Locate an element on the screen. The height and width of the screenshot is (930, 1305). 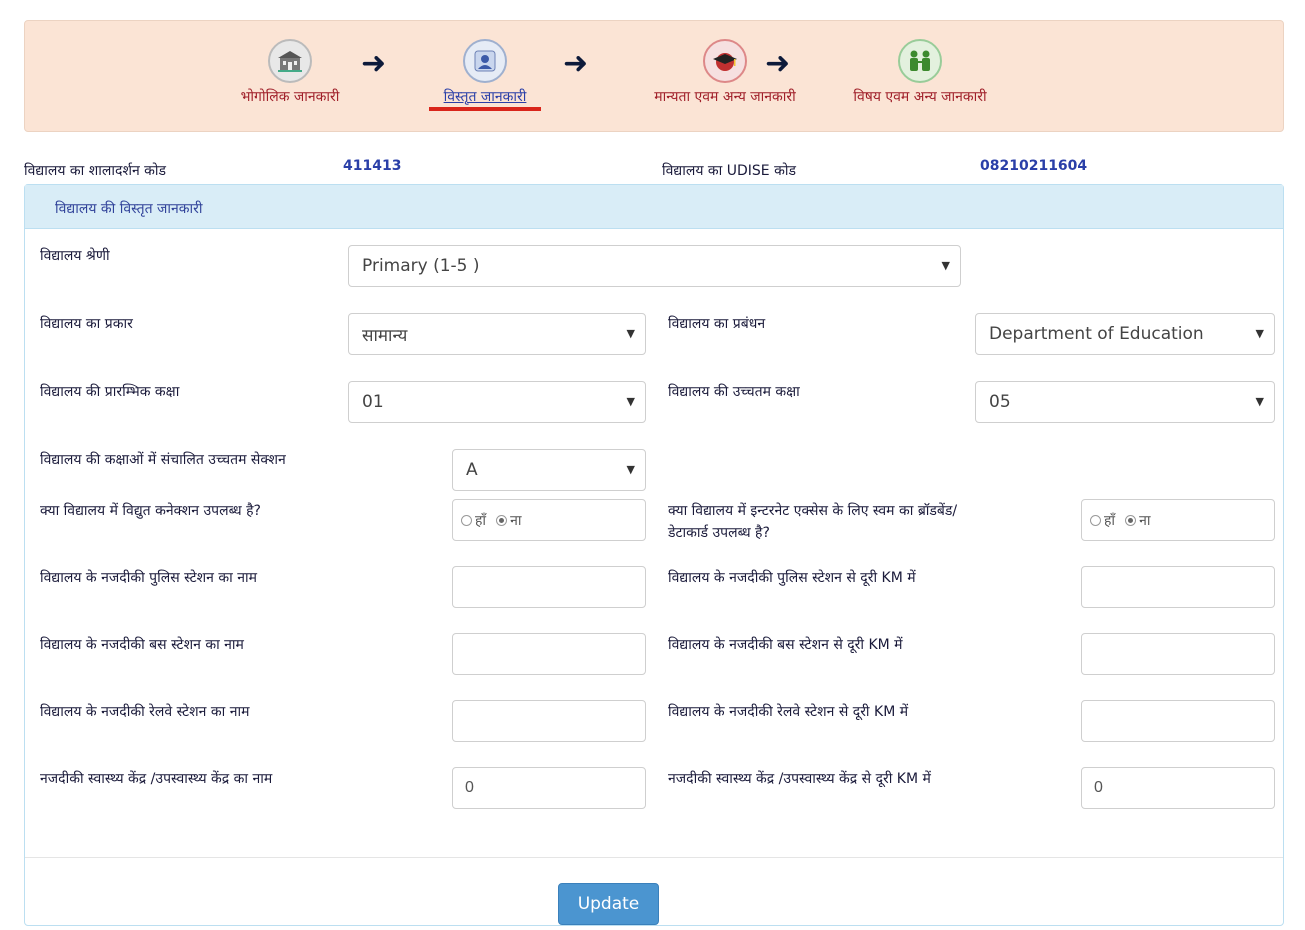
bus-station-name-label: विद्यालय के नजदीकी बस स्टेशन का नाम is located at coordinates (142, 645).